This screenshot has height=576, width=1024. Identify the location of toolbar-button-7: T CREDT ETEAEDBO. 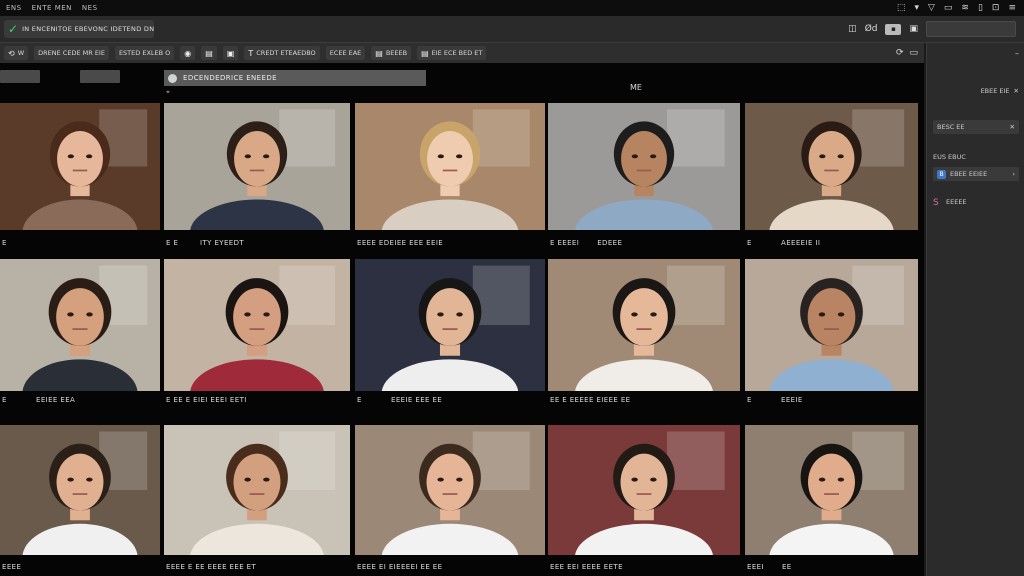
(282, 53).